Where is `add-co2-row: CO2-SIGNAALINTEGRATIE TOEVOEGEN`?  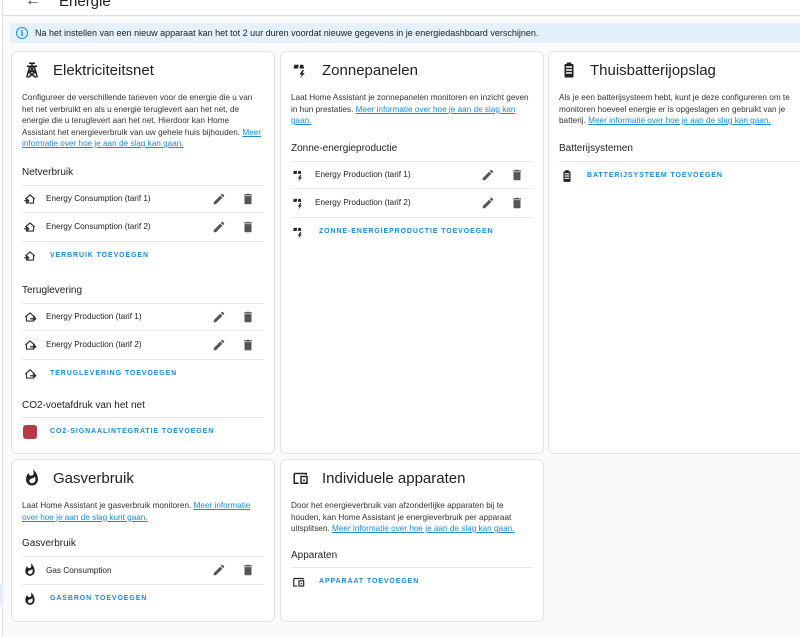
add-co2-row: CO2-SIGNAALINTEGRATIE TOEVOEGEN is located at coordinates (143, 432).